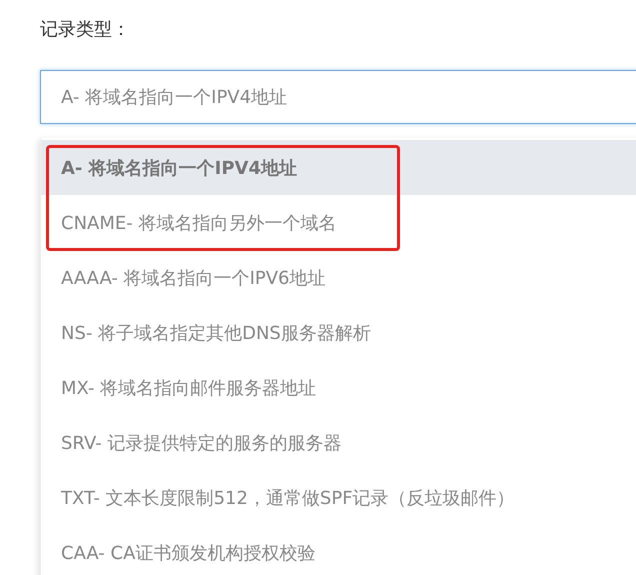 The height and width of the screenshot is (575, 636). Describe the element at coordinates (338, 167) in the screenshot. I see `dropdown-option: A- 将域名指向一个IPV4地址` at that location.